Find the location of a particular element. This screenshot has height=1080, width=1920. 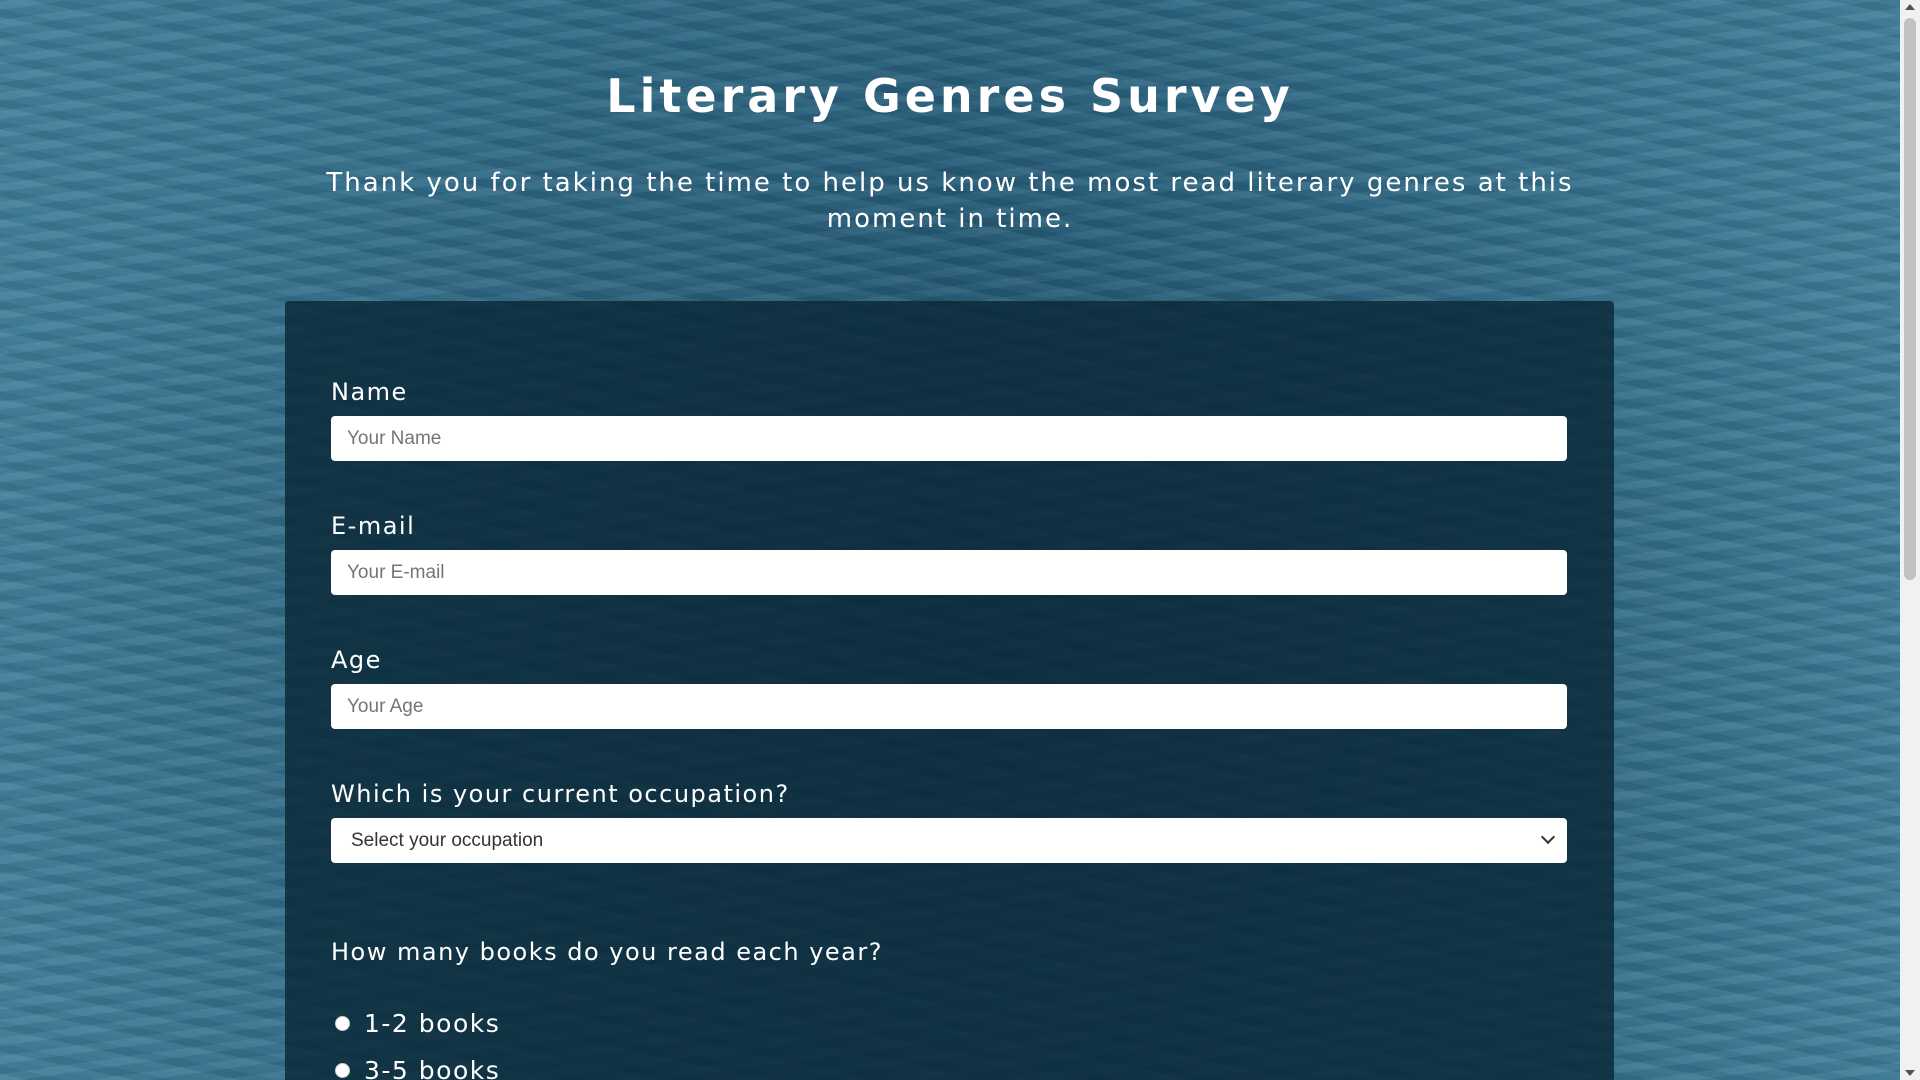

scrollbar-thumb is located at coordinates (1910, 299).